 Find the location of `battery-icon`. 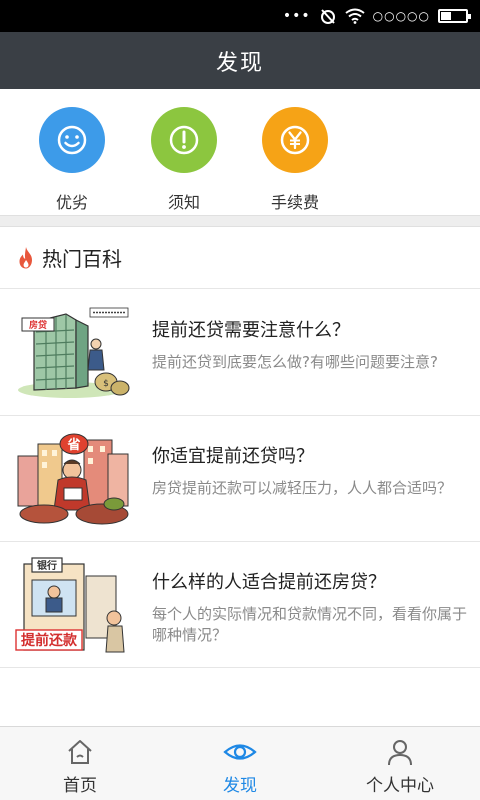

battery-icon is located at coordinates (454, 16).